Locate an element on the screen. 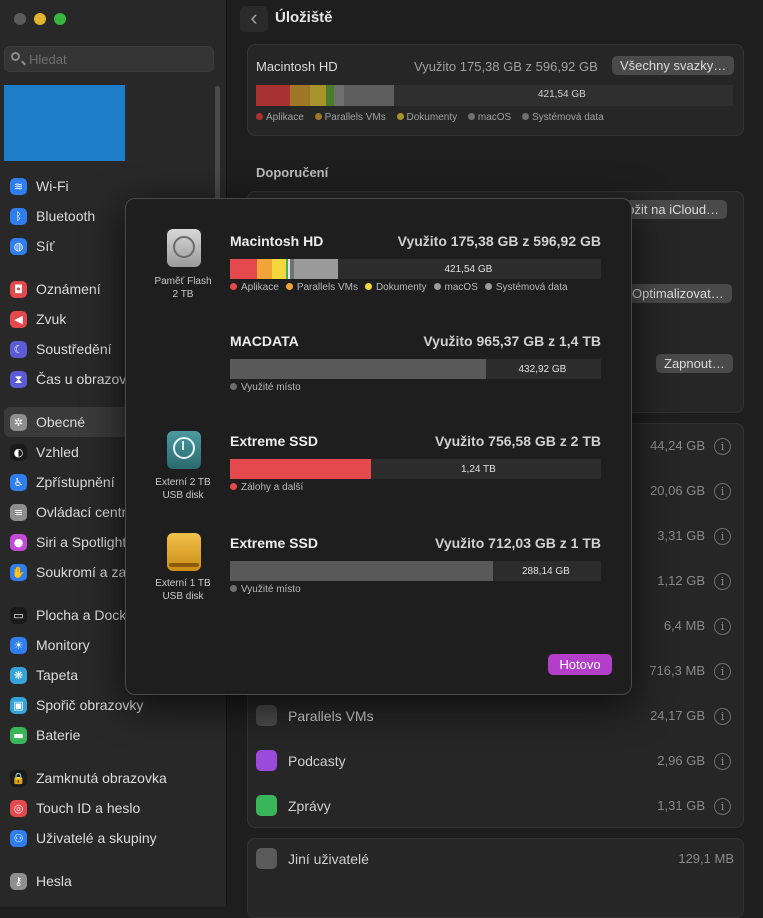  appearance-icon: ◐ is located at coordinates (18, 452).